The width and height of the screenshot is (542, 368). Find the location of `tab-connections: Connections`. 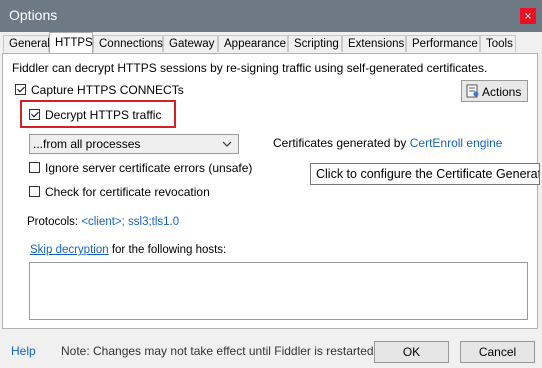

tab-connections: Connections is located at coordinates (128, 43).